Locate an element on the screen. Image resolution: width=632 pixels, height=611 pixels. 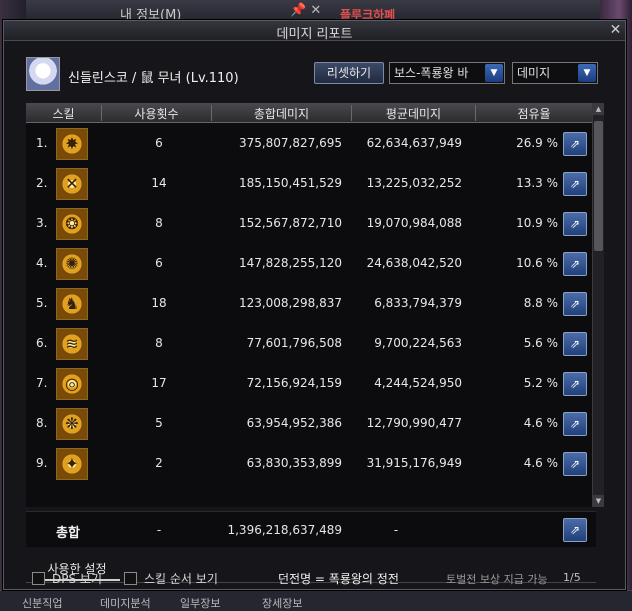
average-damage: 12,790,990,477 is located at coordinates (414, 423).